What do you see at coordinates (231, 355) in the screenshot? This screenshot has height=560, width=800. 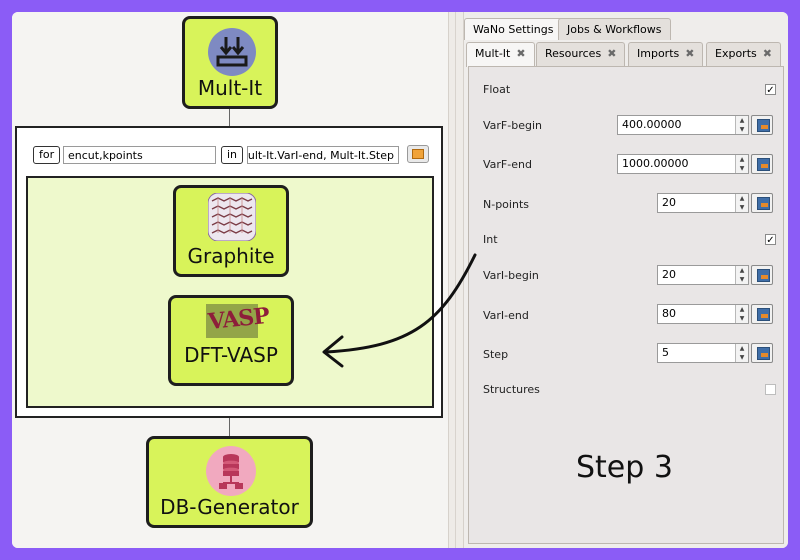 I see `dft-vasp-node-label: DFT-VASP` at bounding box center [231, 355].